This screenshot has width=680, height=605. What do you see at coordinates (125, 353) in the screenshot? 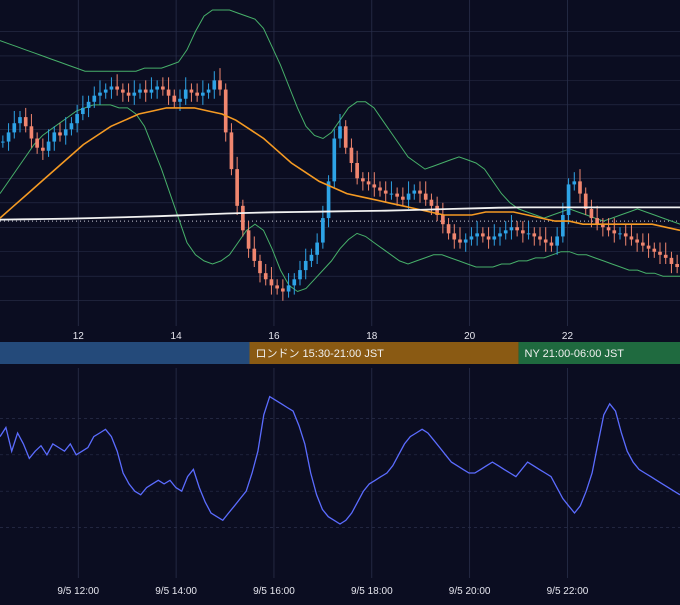
I see `session-band` at bounding box center [125, 353].